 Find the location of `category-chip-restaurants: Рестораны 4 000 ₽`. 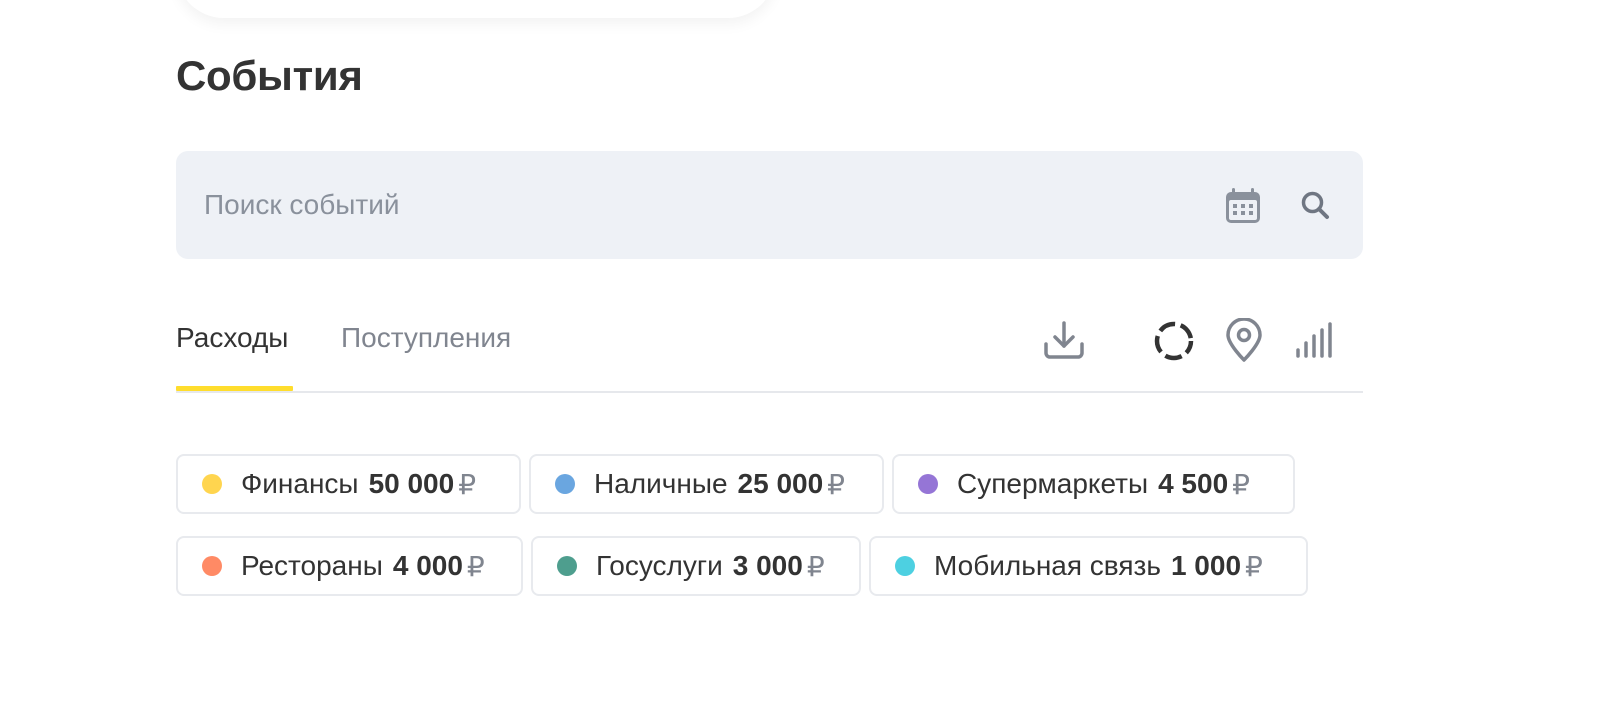

category-chip-restaurants: Рестораны 4 000 ₽ is located at coordinates (349, 566).